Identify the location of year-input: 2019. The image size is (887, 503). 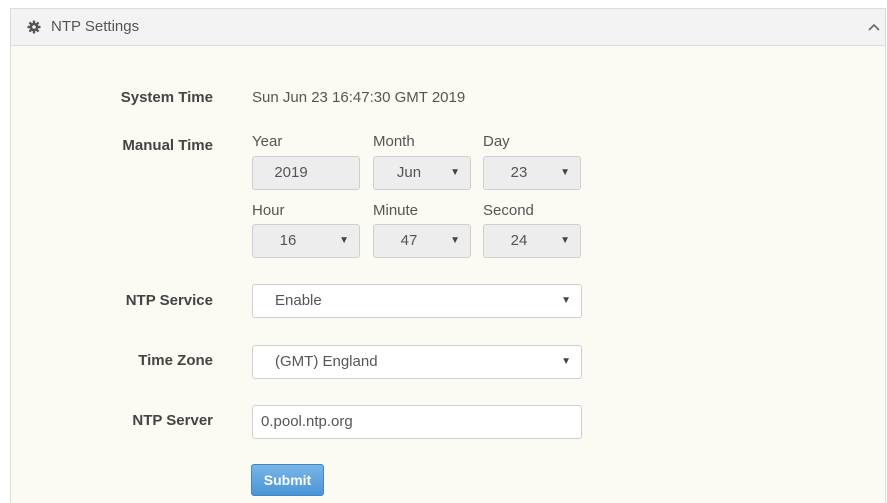
(306, 173).